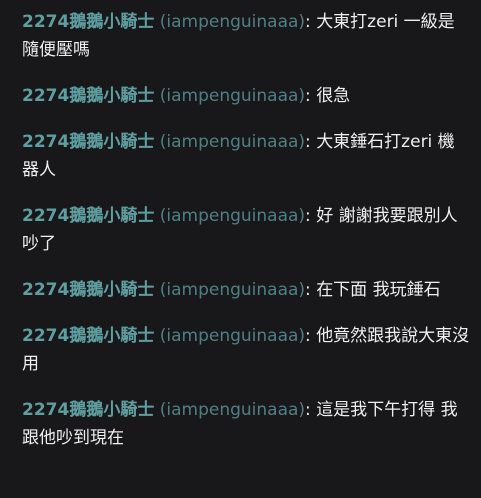 Image resolution: width=481 pixels, height=498 pixels. Describe the element at coordinates (246, 350) in the screenshot. I see `chat-message: 2274鵝鵝小騎士 (iampenguinaaa): 他竟然跟我說大東沒用` at that location.